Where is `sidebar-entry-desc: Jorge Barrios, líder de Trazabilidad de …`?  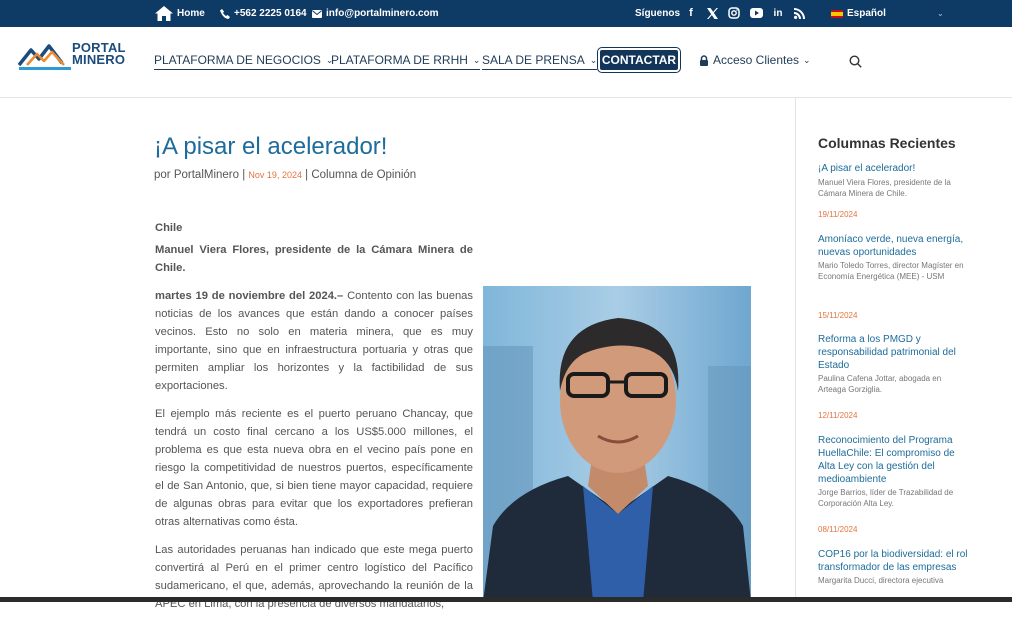 sidebar-entry-desc: Jorge Barrios, líder de Trazabilidad de … is located at coordinates (886, 498).